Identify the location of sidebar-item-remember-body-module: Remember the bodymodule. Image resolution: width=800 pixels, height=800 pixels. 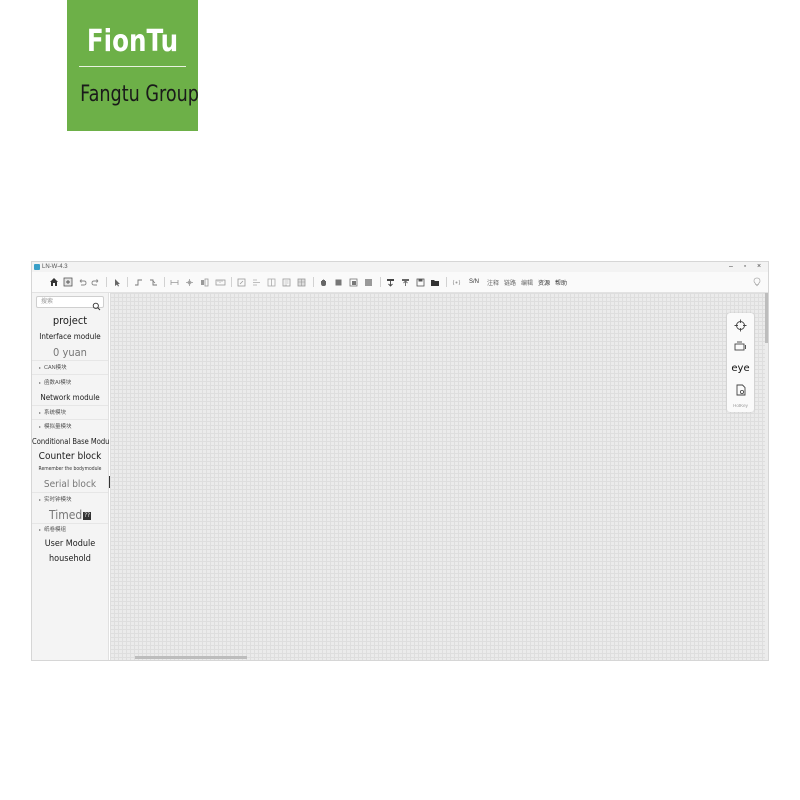
(70, 471).